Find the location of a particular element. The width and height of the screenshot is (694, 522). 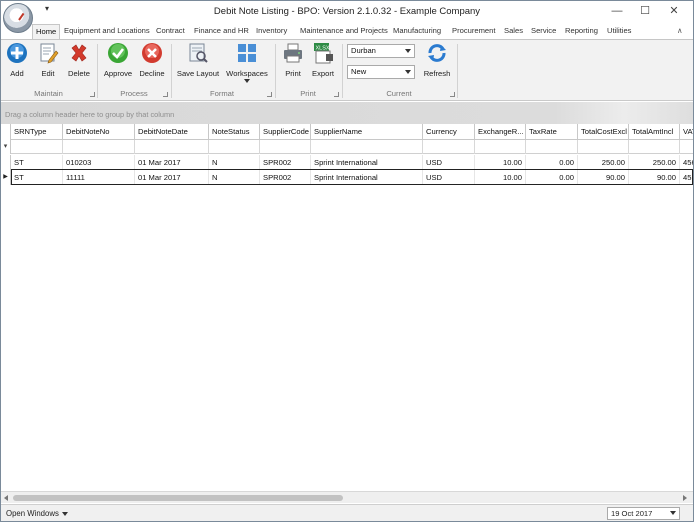

minimize-button: — is located at coordinates (617, 11).